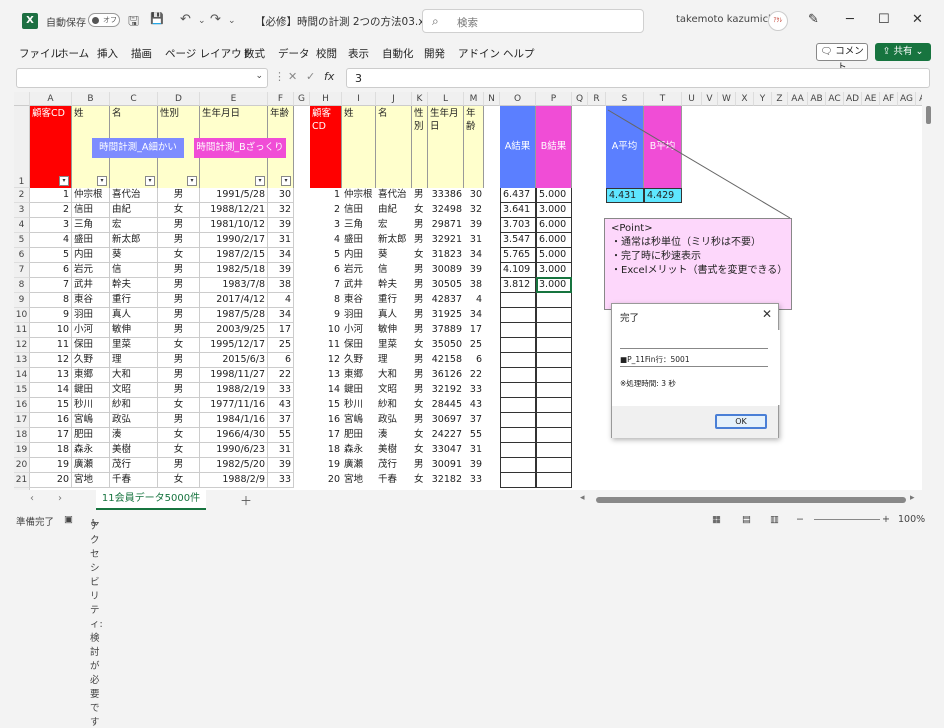  Describe the element at coordinates (68, 519) in the screenshot. I see `macro-record-icon: ▣` at that location.